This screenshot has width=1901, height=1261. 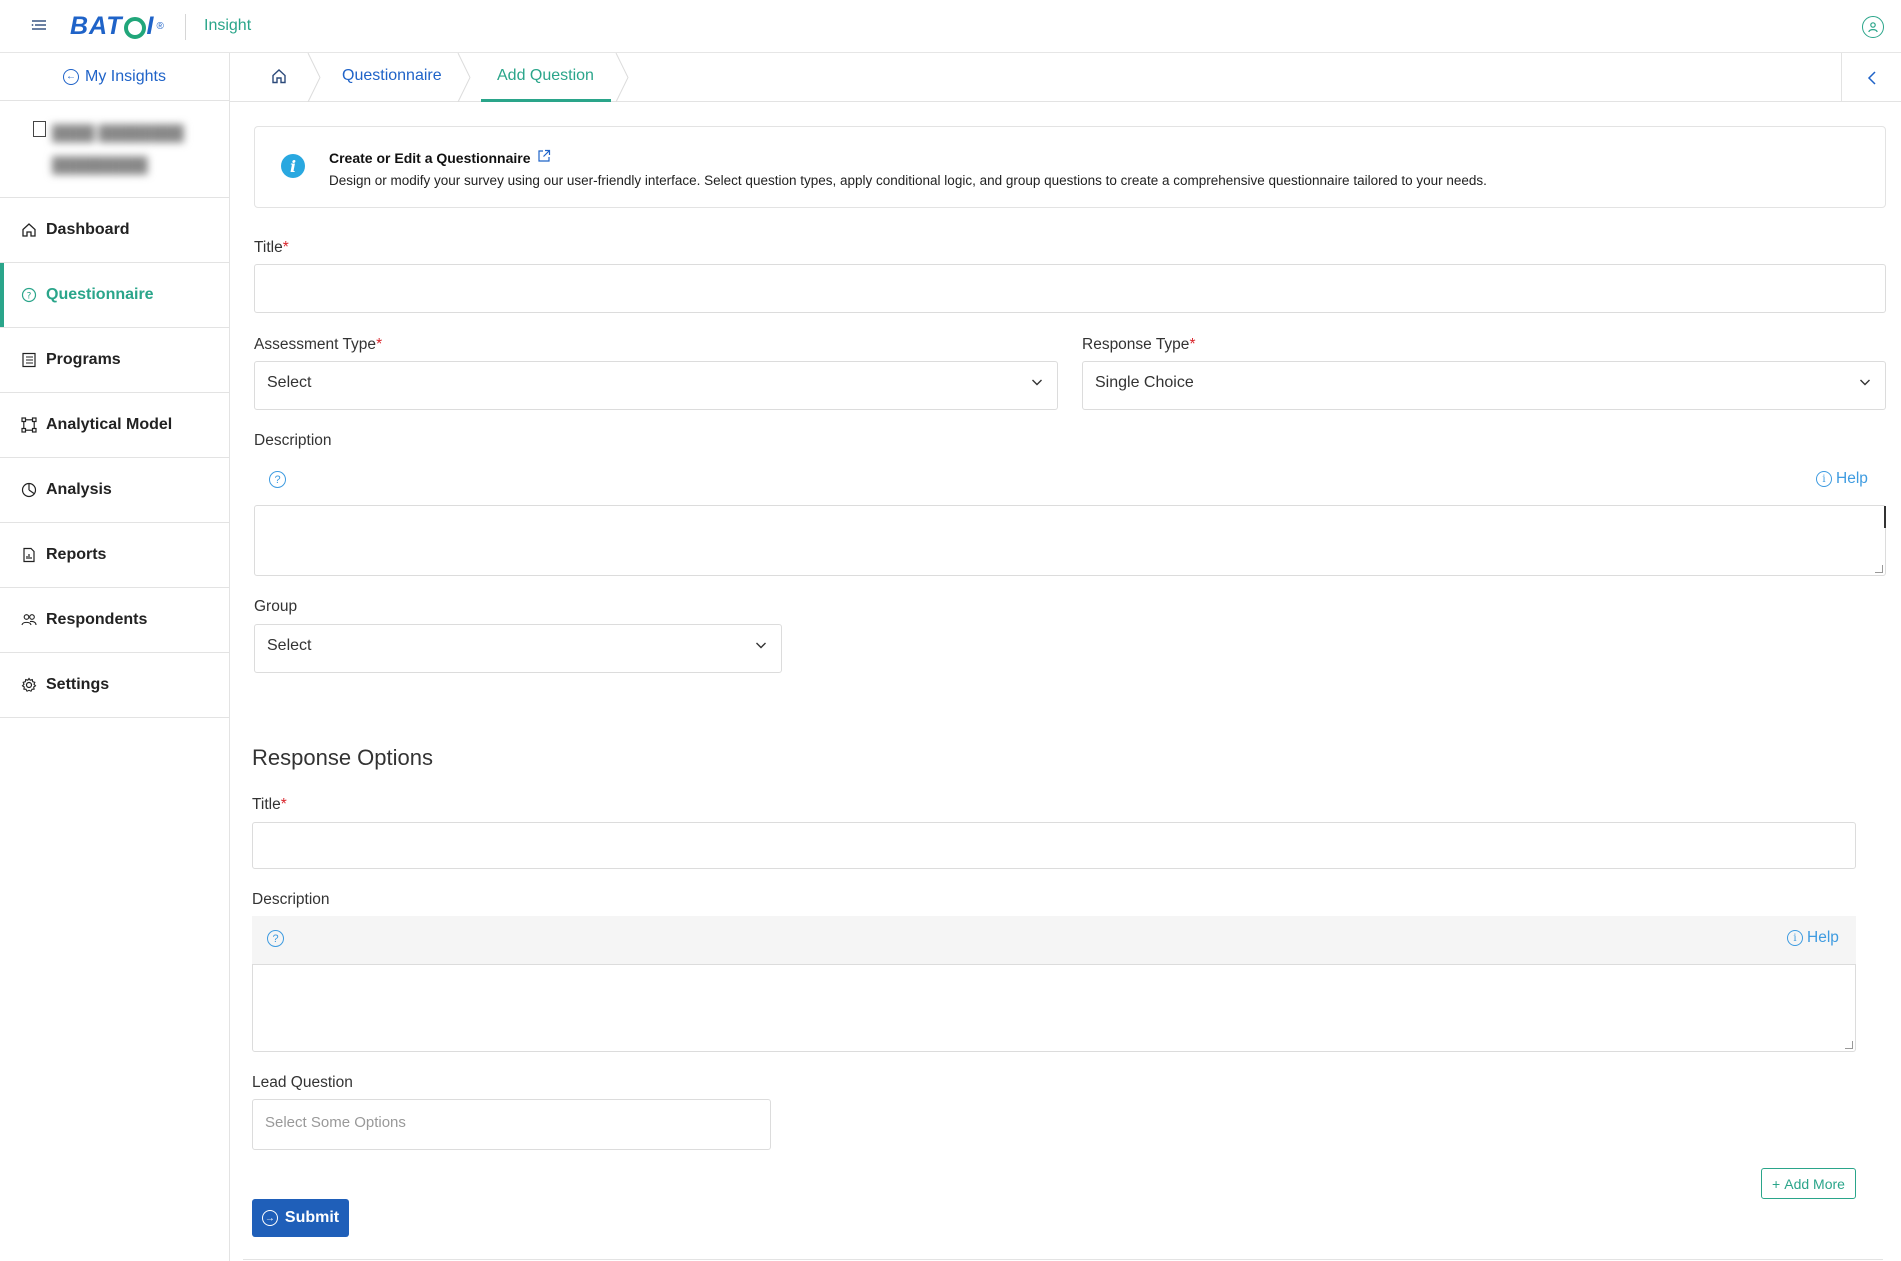 I want to click on title-label: Title*, so click(x=271, y=248).